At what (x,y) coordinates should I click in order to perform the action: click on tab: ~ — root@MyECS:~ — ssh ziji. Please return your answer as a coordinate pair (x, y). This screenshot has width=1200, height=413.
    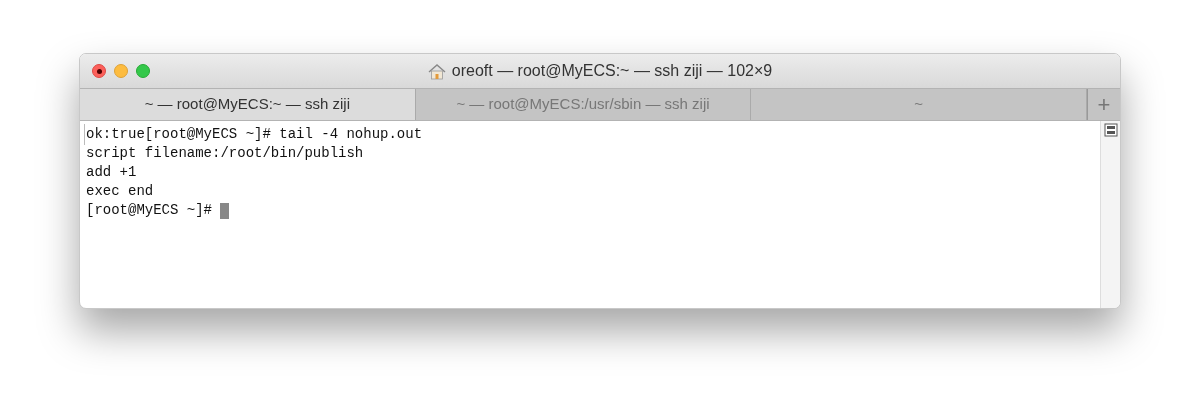
    Looking at the image, I should click on (248, 104).